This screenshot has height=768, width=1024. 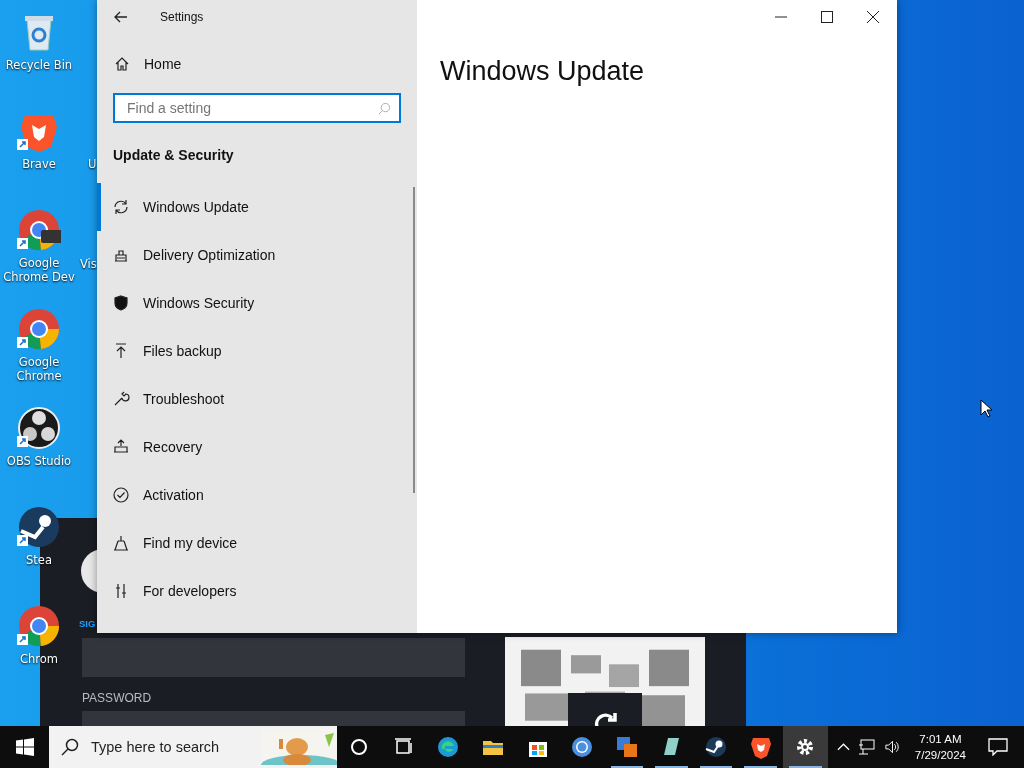 What do you see at coordinates (273, 718) in the screenshot?
I see `password-field` at bounding box center [273, 718].